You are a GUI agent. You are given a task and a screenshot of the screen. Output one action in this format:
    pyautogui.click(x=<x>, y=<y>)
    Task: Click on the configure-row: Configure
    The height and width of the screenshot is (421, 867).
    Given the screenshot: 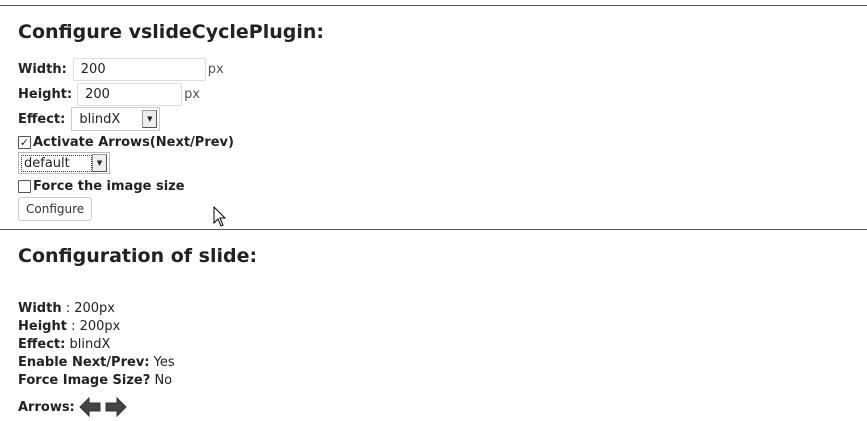 What is the action you would take?
    pyautogui.click(x=55, y=209)
    